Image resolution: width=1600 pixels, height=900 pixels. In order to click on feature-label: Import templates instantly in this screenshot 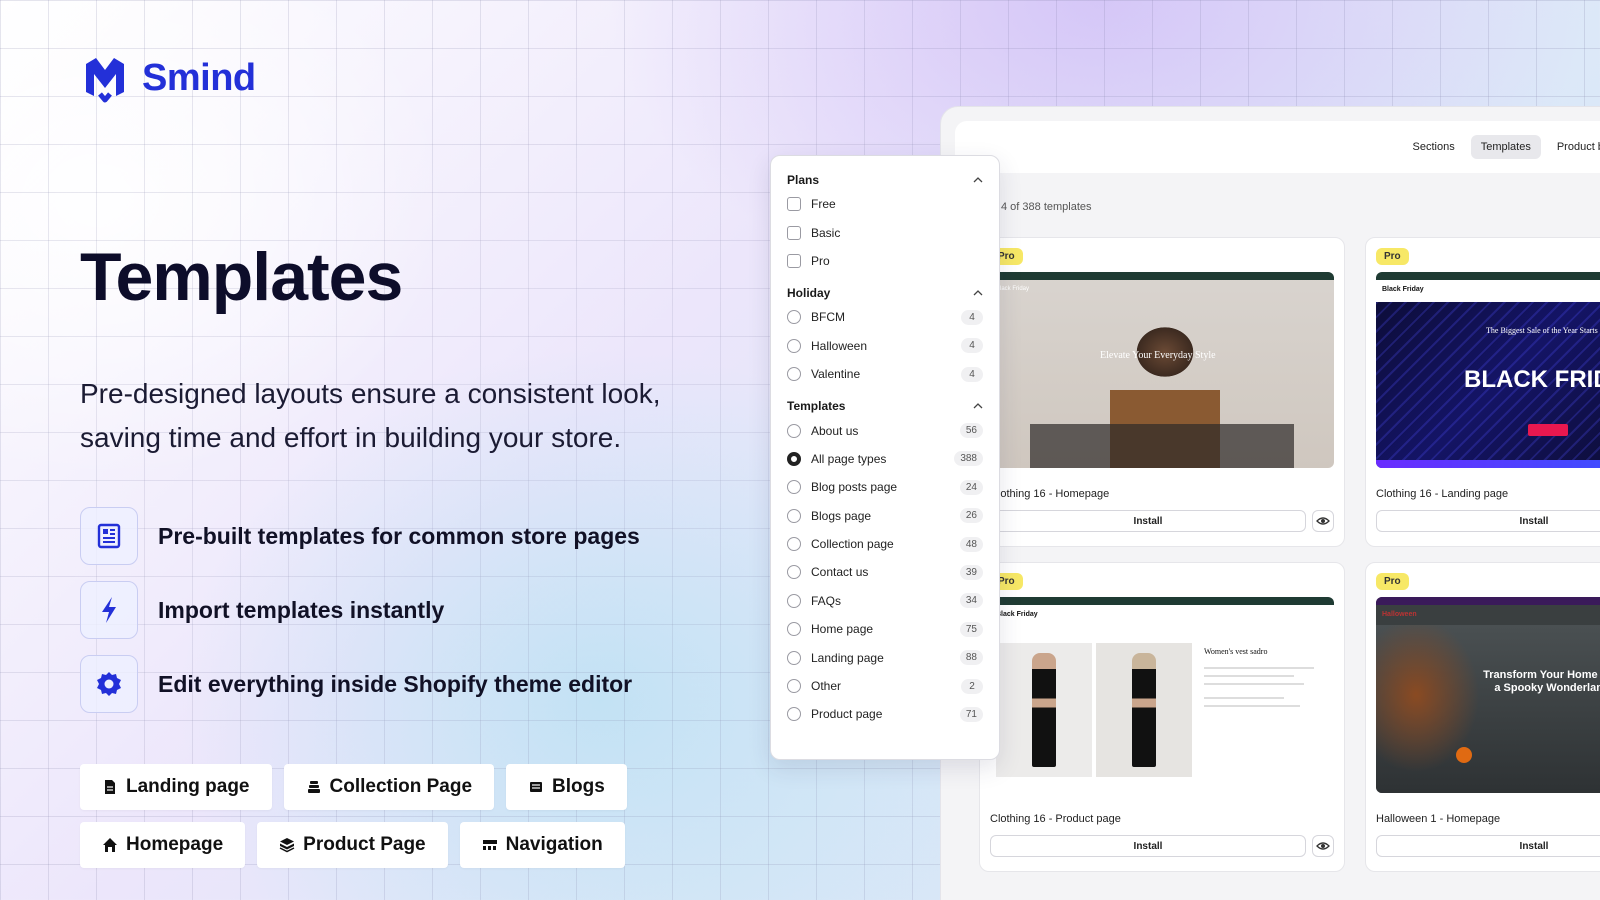, I will do `click(301, 609)`.